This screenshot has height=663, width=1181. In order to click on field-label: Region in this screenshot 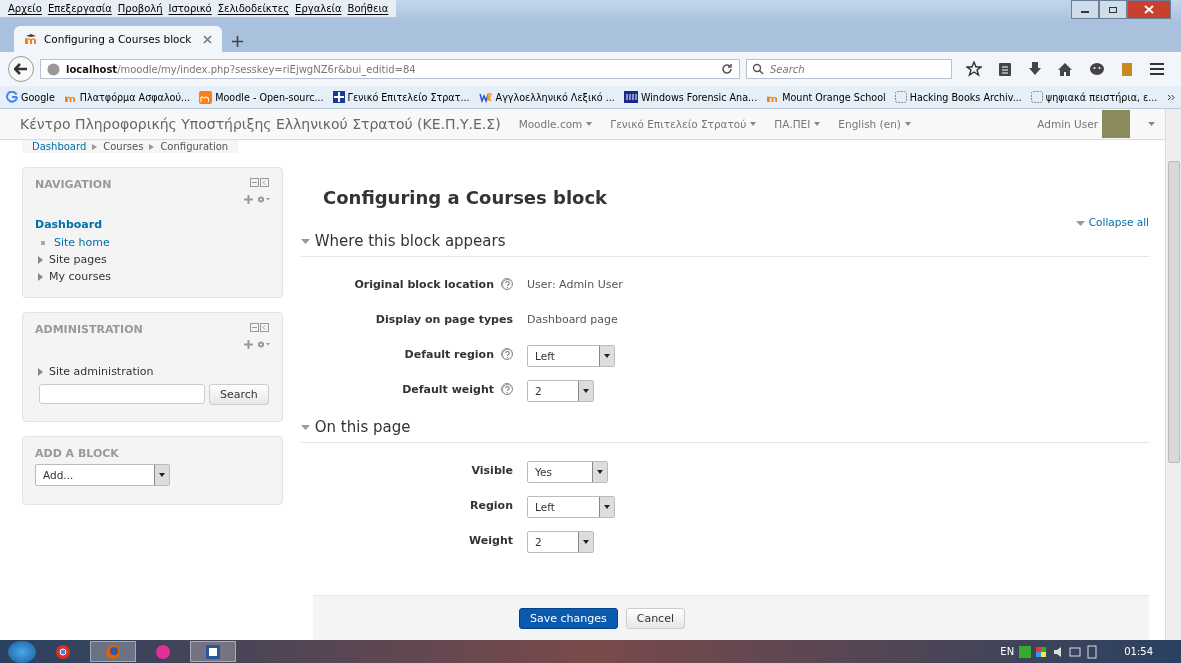, I will do `click(491, 505)`.